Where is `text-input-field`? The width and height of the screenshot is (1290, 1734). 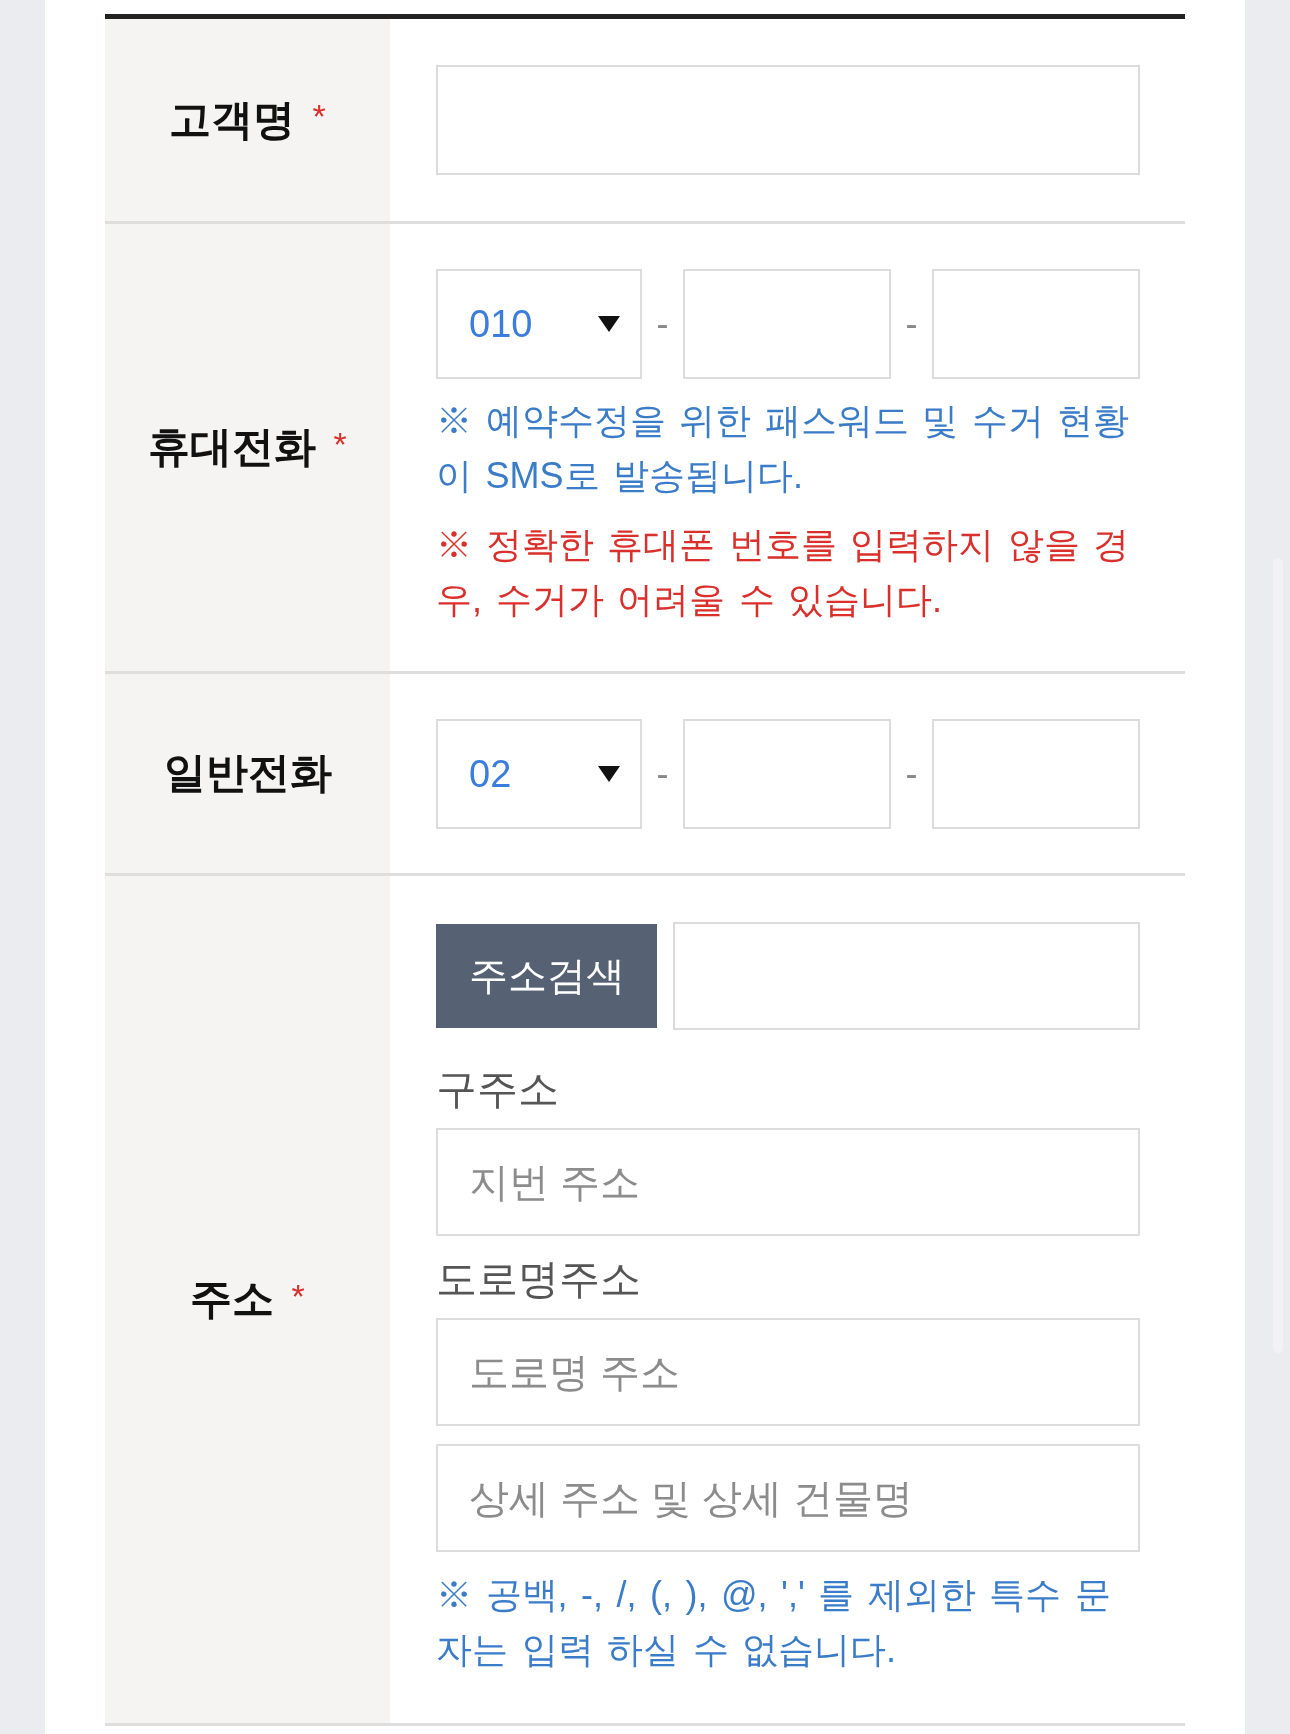
text-input-field is located at coordinates (788, 120).